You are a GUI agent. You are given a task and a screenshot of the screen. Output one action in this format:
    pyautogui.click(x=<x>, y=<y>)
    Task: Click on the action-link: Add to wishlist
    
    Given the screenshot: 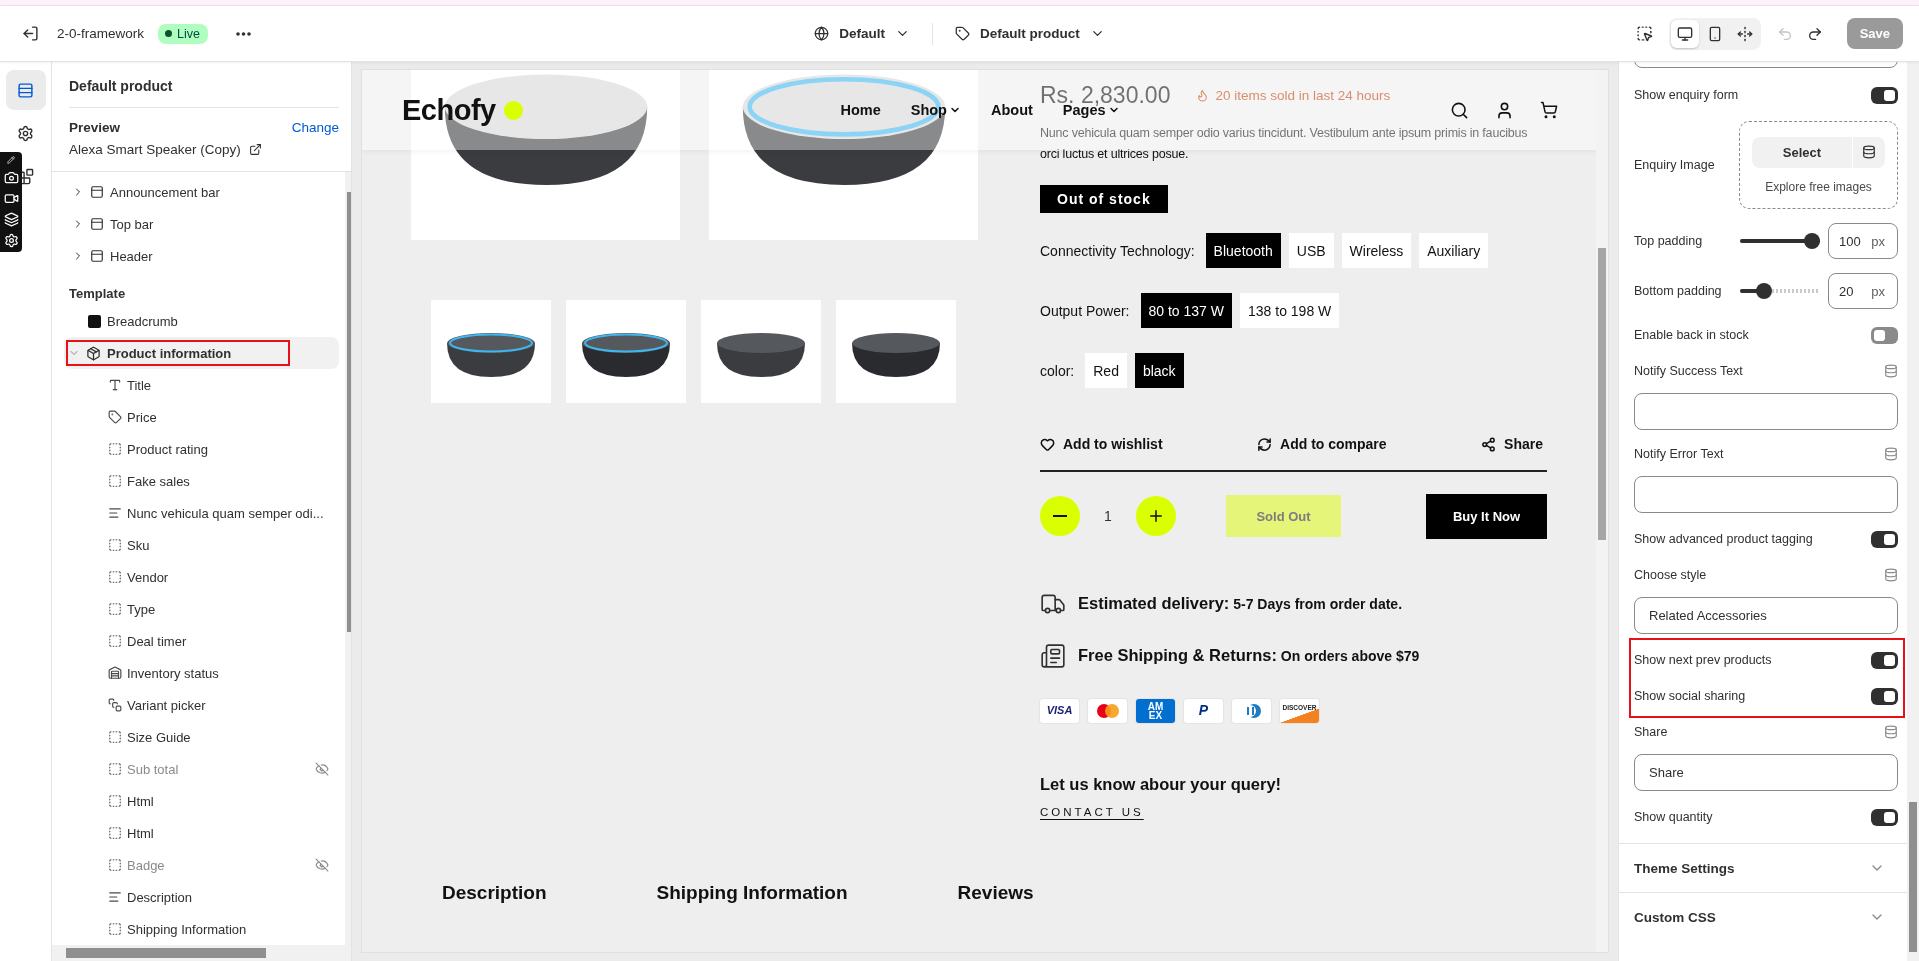 What is the action you would take?
    pyautogui.click(x=1101, y=444)
    